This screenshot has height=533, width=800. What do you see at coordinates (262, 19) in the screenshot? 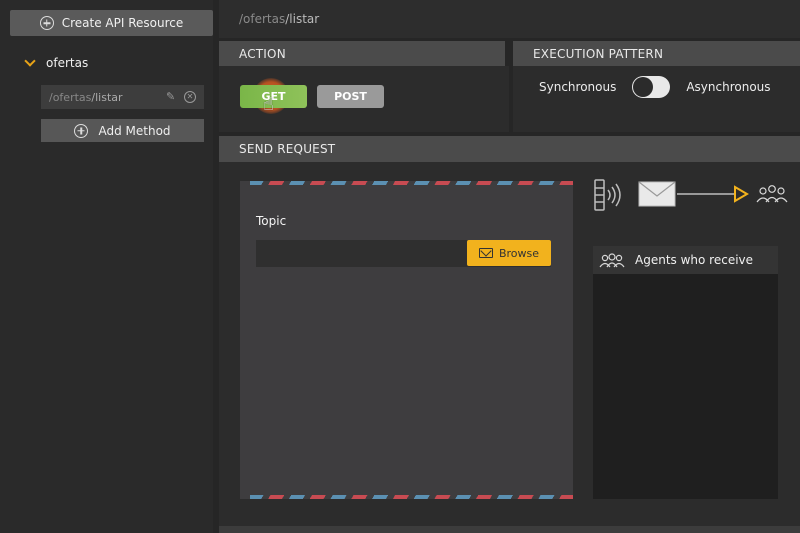
I see `breadcrumb-prefix: /ofertas` at bounding box center [262, 19].